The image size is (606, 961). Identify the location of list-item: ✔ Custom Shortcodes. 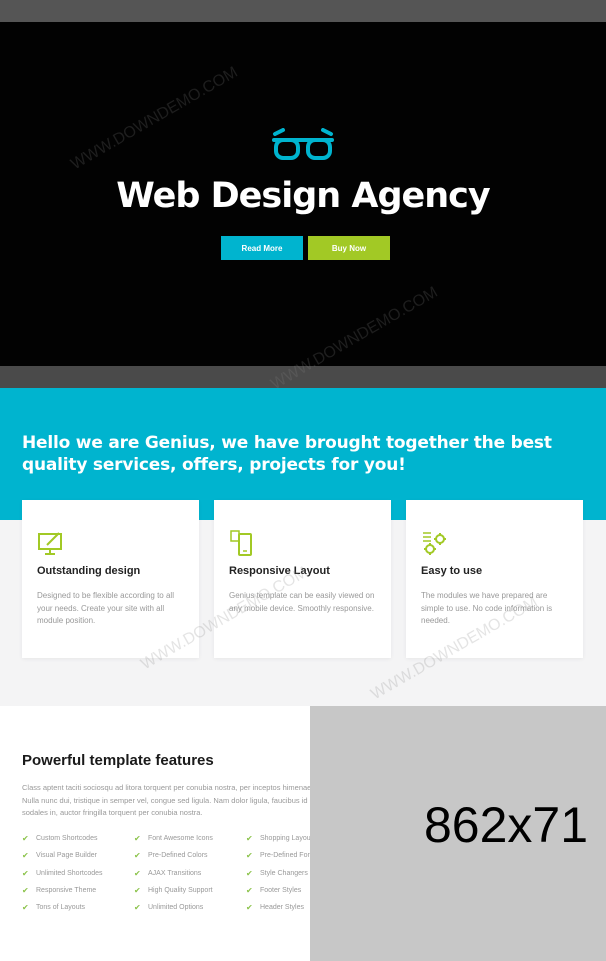
(60, 839).